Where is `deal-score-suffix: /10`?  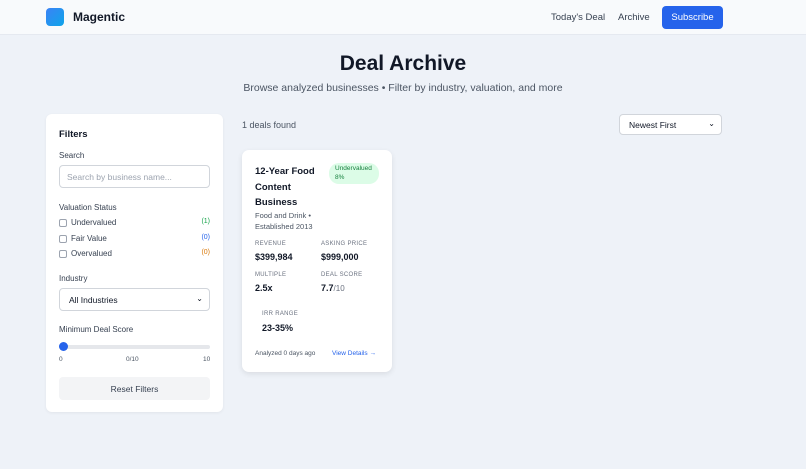
deal-score-suffix: /10 is located at coordinates (339, 288).